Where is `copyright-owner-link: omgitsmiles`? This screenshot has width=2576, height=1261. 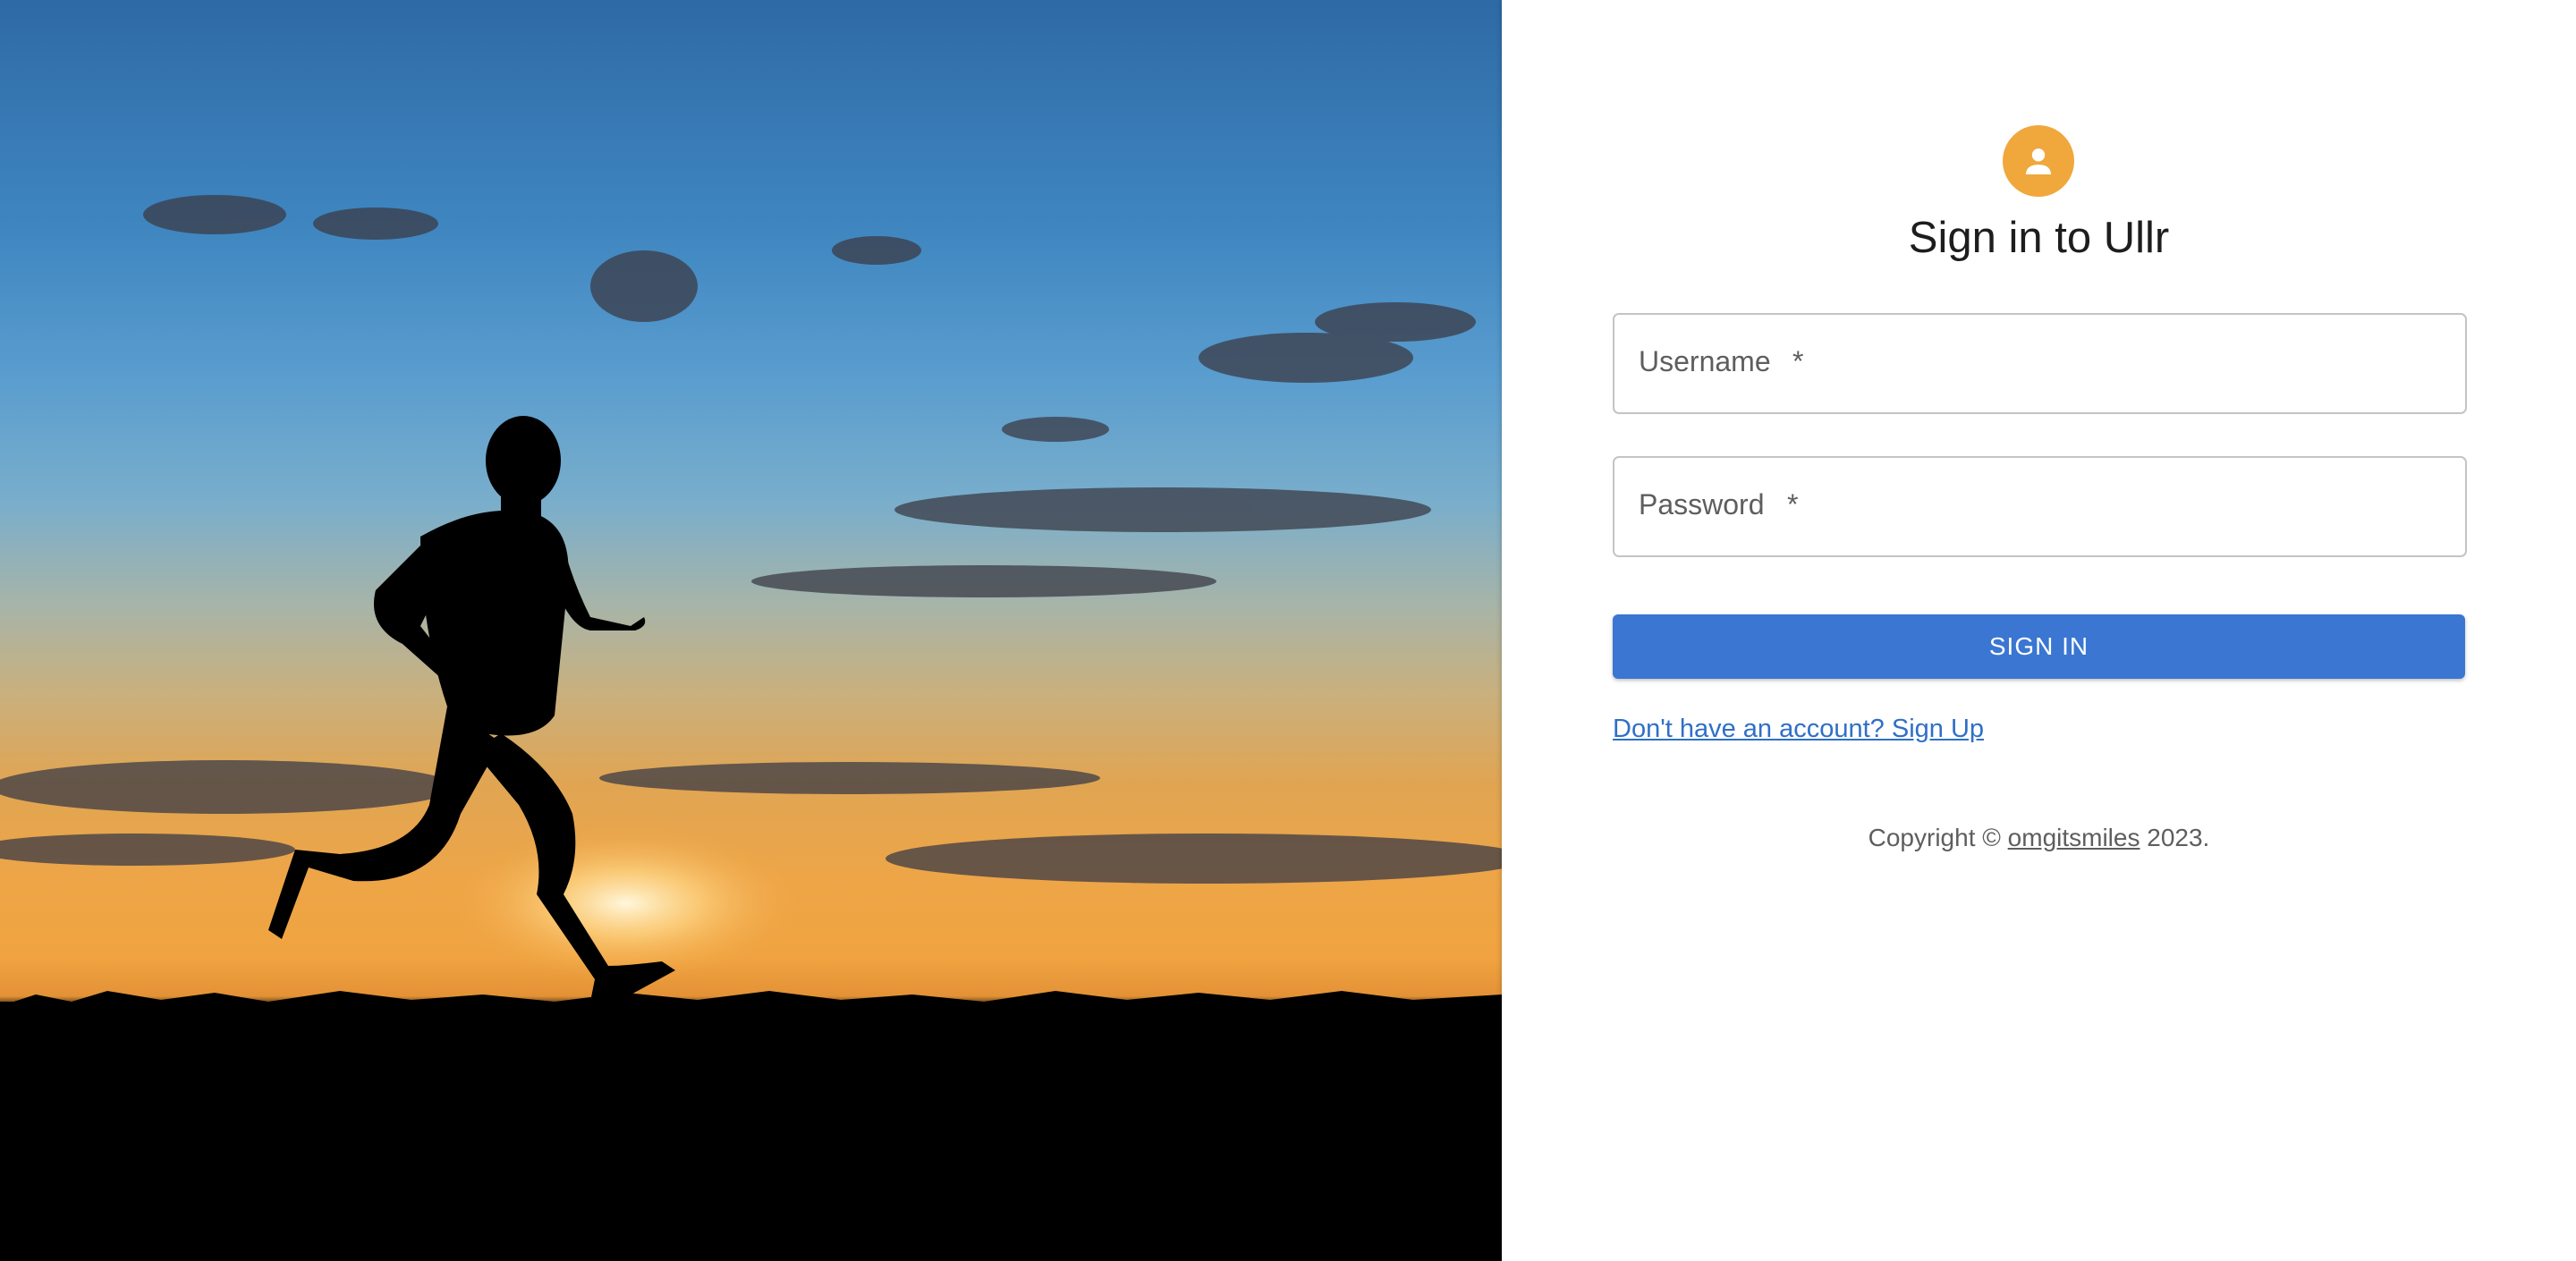
copyright-owner-link: omgitsmiles is located at coordinates (2074, 838).